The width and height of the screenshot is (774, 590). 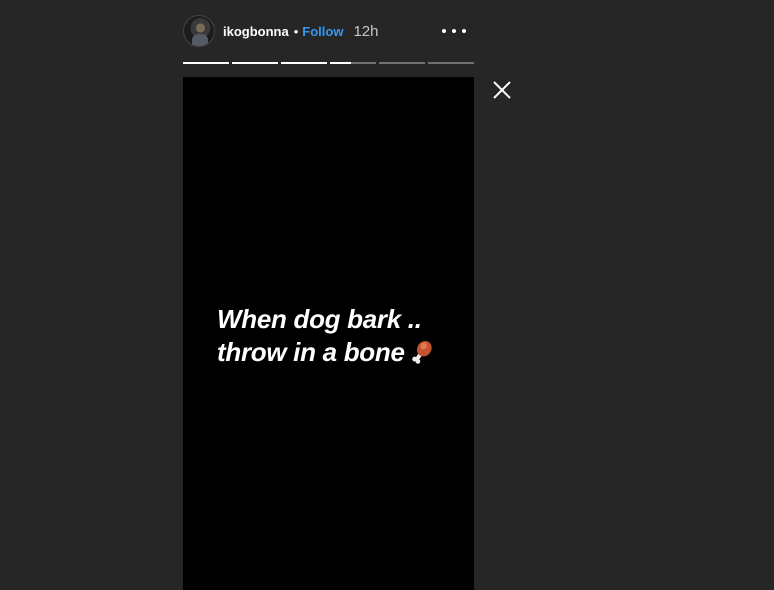 What do you see at coordinates (311, 352) in the screenshot?
I see `caption-line-2: throw in a bone` at bounding box center [311, 352].